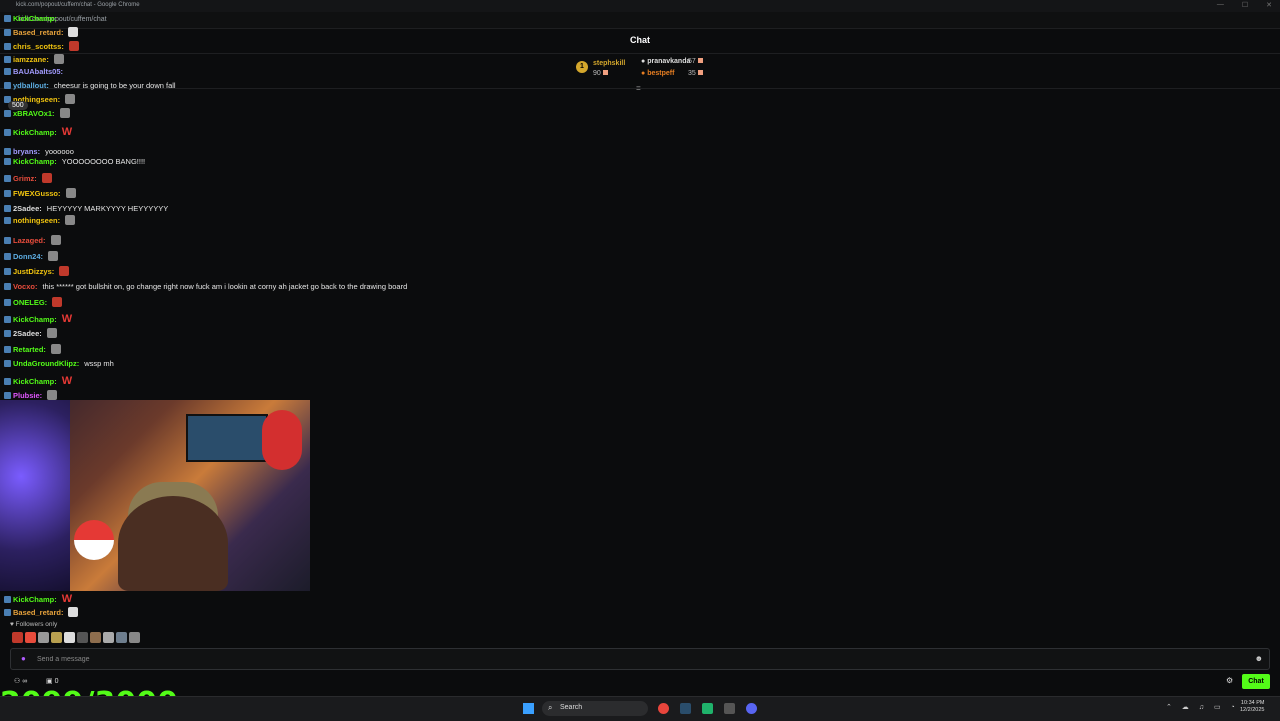  I want to click on leaderboard-first-value: 90, so click(600, 73).